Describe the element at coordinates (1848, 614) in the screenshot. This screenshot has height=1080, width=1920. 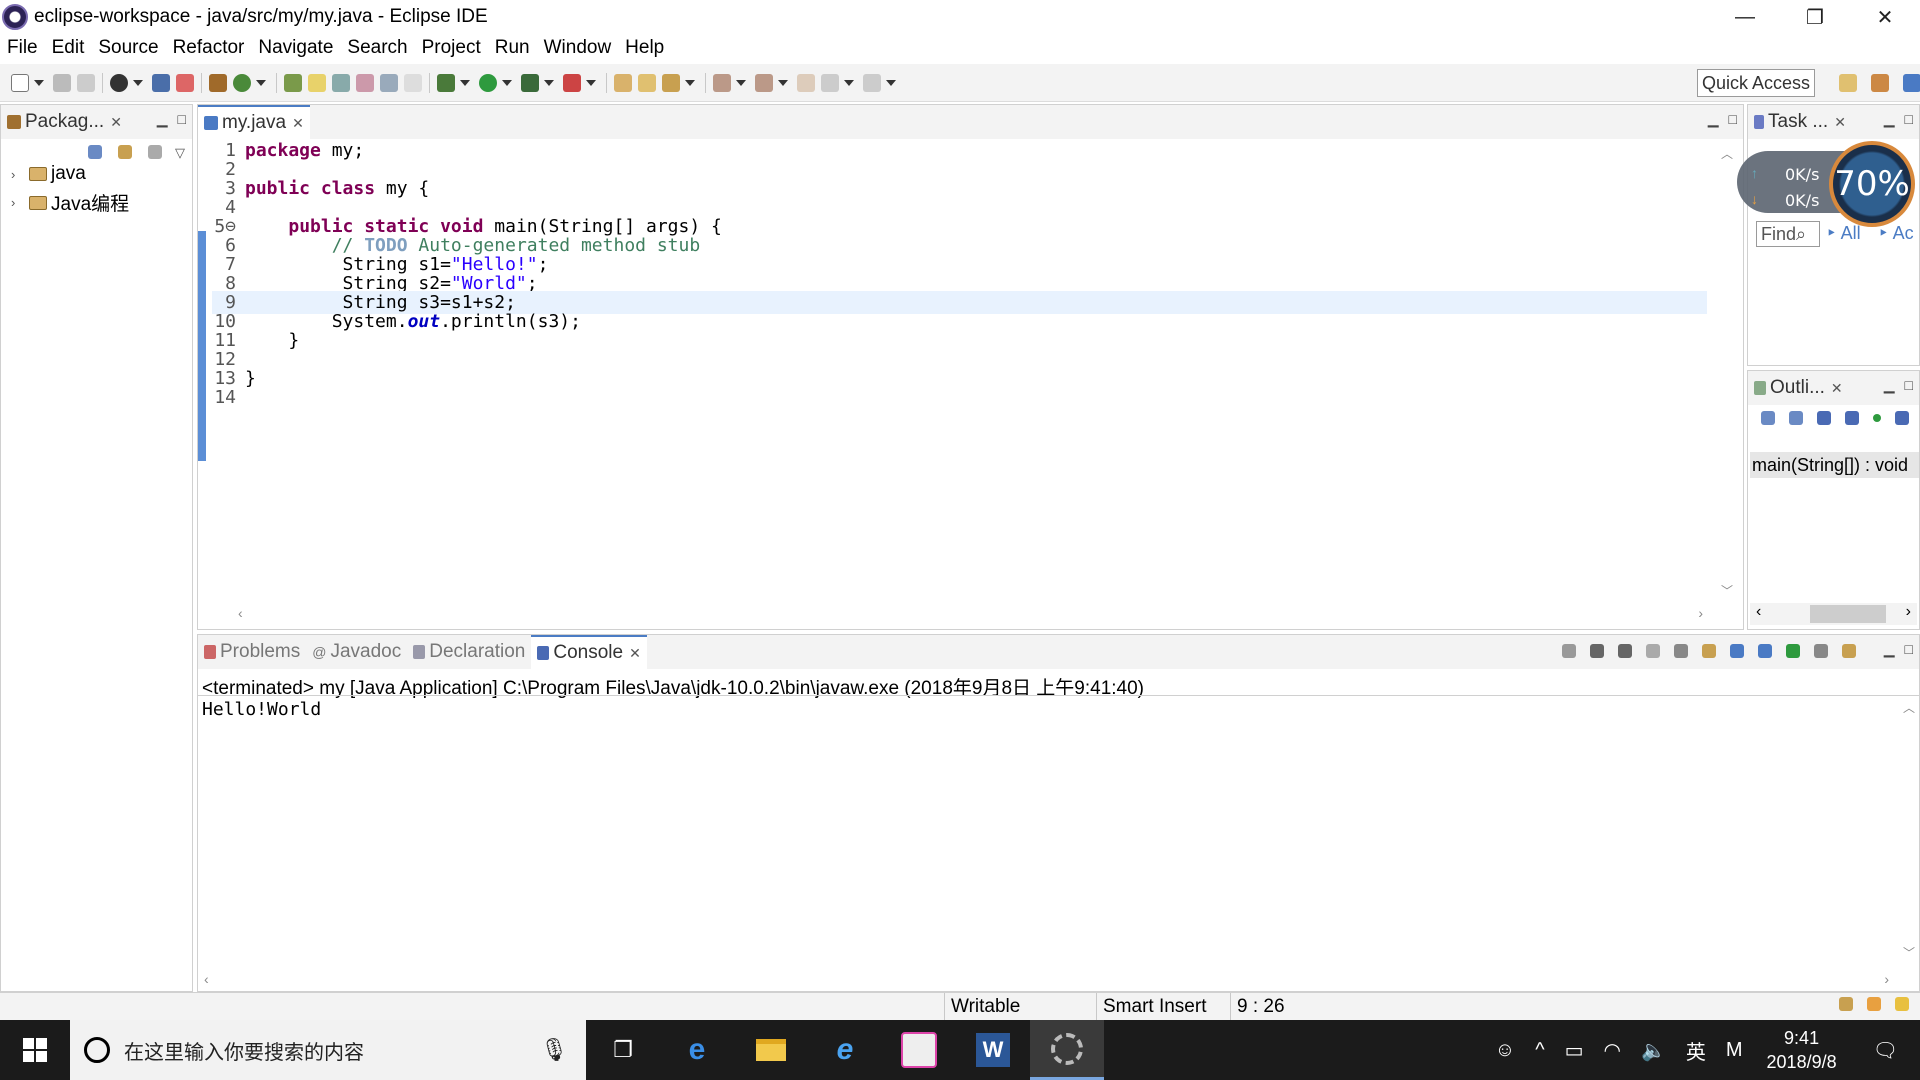
I see `scroll-thumb` at that location.